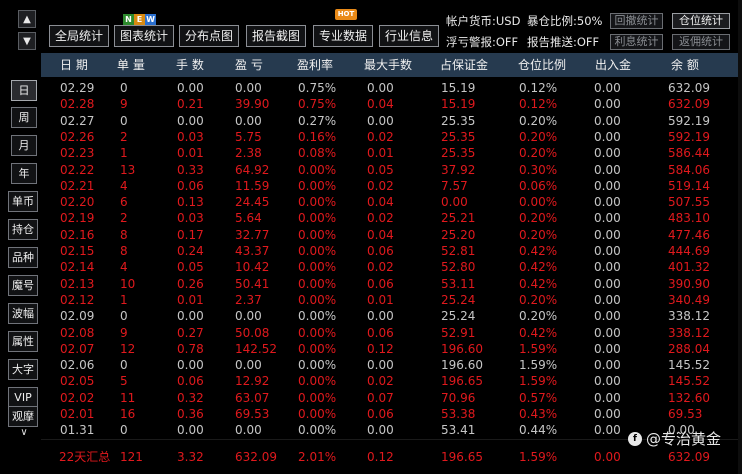 This screenshot has height=474, width=742. What do you see at coordinates (685, 65) in the screenshot?
I see `col-balance: 余 额` at bounding box center [685, 65].